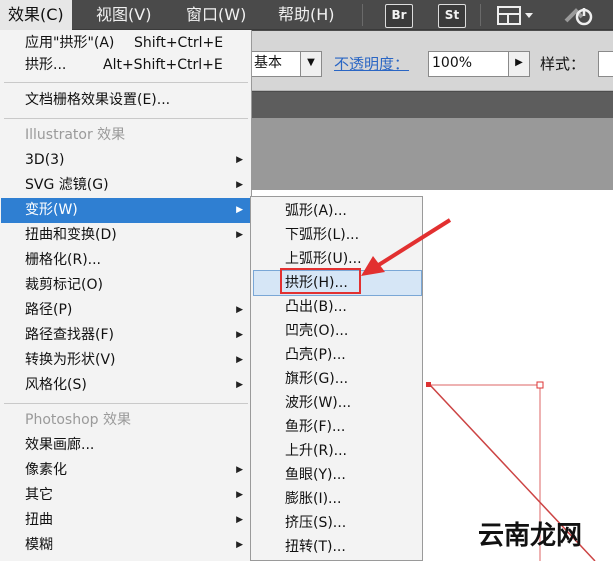  Describe the element at coordinates (36, 15) in the screenshot. I see `menu-effect: 效果(C)` at that location.